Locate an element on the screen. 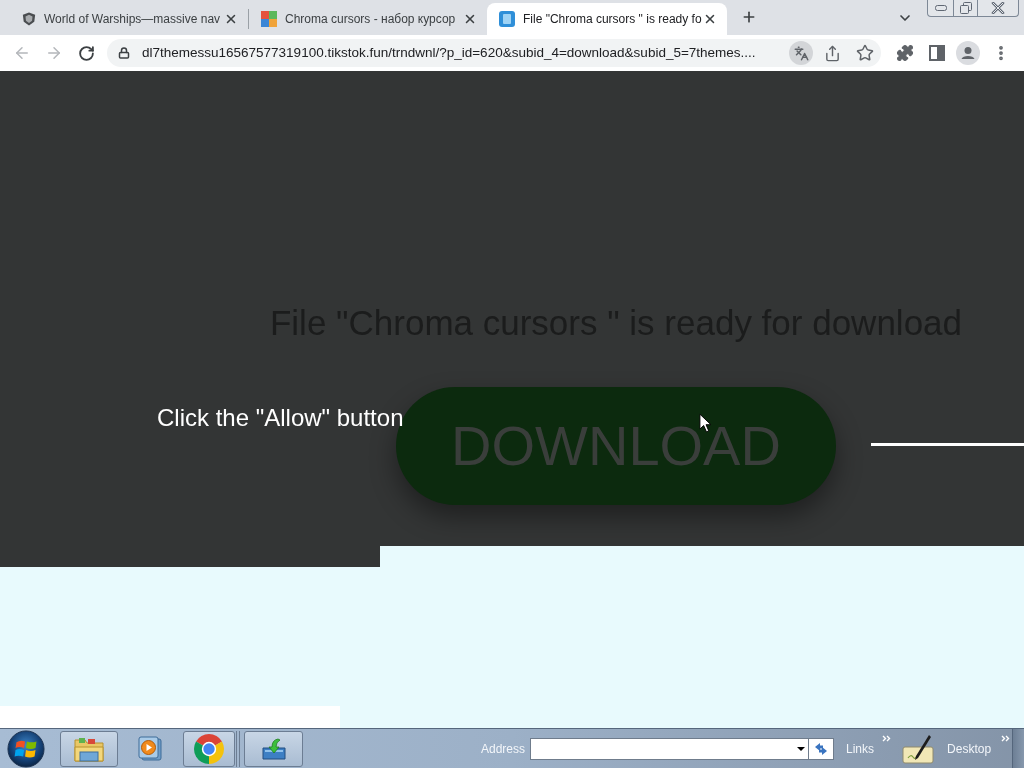 The height and width of the screenshot is (768, 1024). pen-tablet-icon is located at coordinates (918, 748).